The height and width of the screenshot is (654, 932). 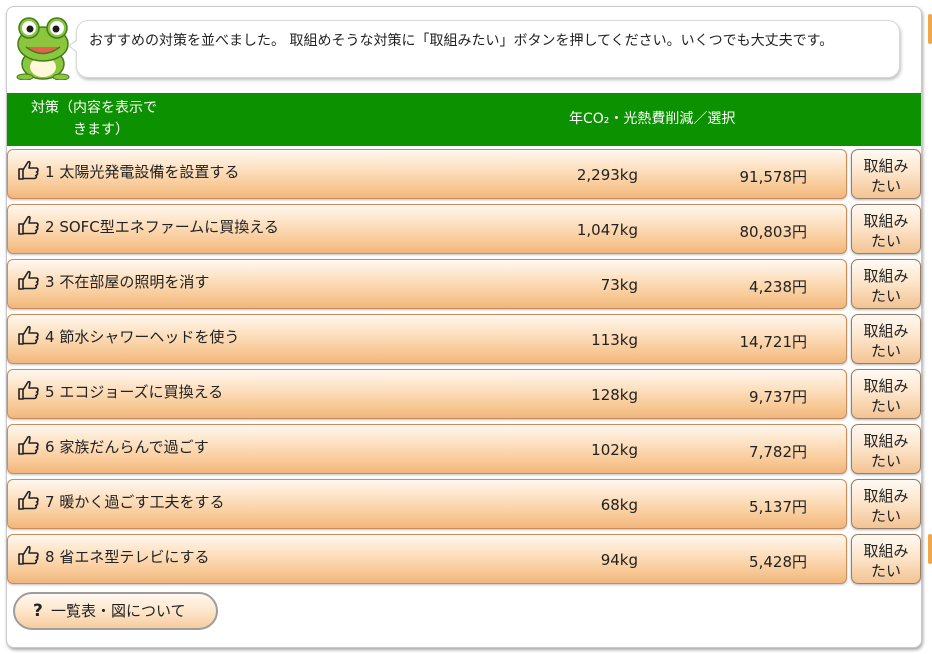 I want to click on table-header: 対策（内容を表示で きます） 年CO₂・光熱費削減／選択, so click(x=464, y=119).